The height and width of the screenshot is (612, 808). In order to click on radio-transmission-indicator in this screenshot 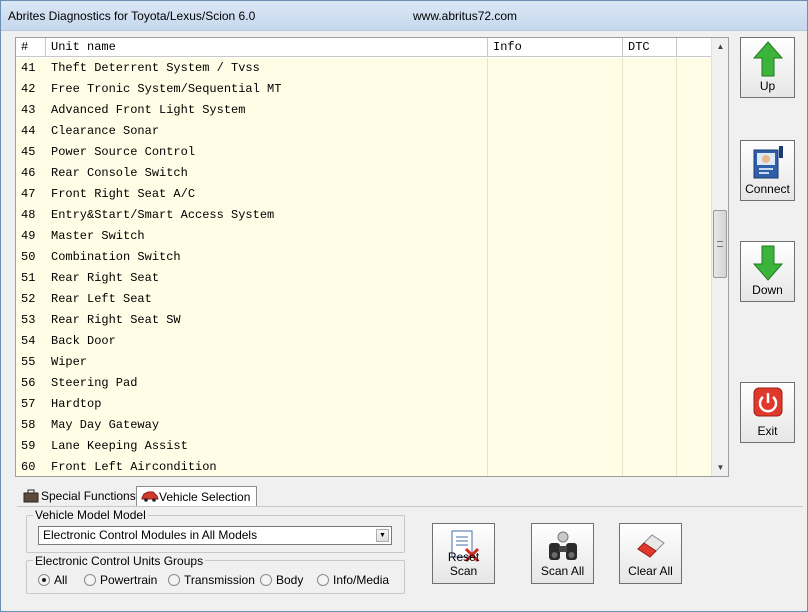, I will do `click(174, 580)`.